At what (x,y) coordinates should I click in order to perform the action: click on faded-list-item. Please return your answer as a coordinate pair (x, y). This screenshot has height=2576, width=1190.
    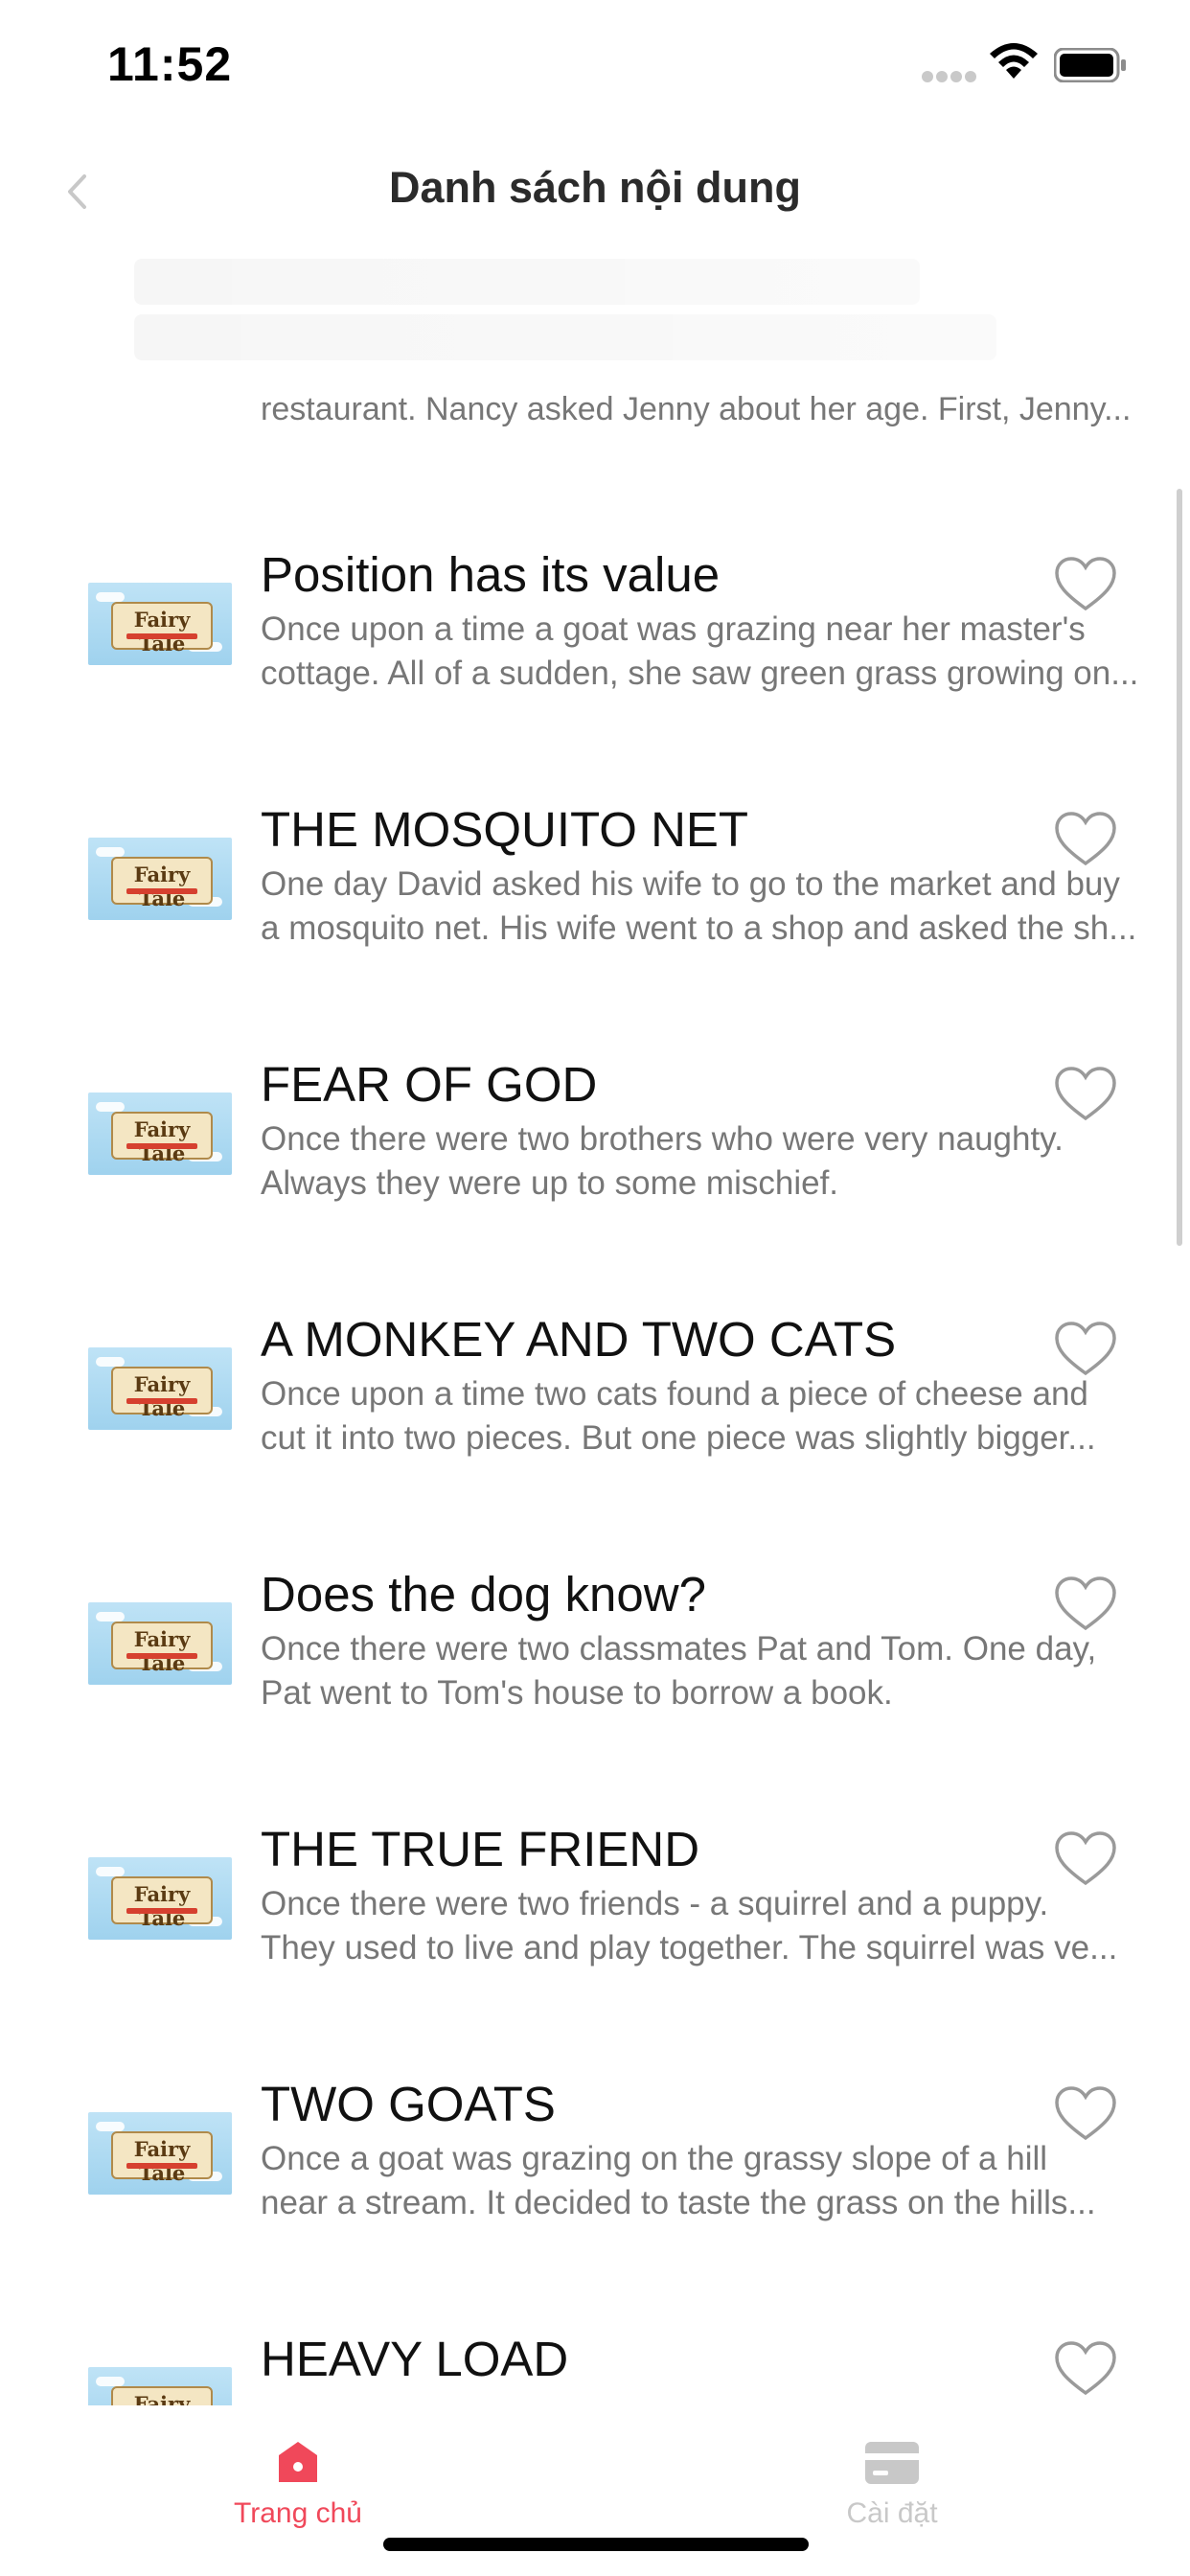
    Looking at the image, I should click on (642, 306).